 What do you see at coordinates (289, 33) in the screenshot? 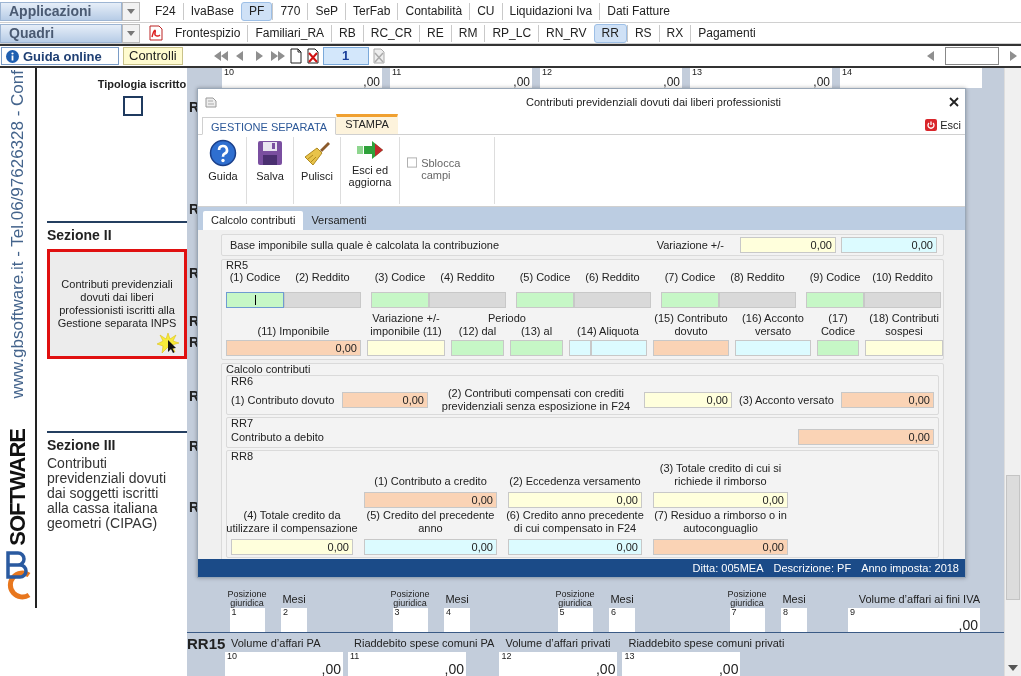
I see `section-tab: Familiari_RA` at bounding box center [289, 33].